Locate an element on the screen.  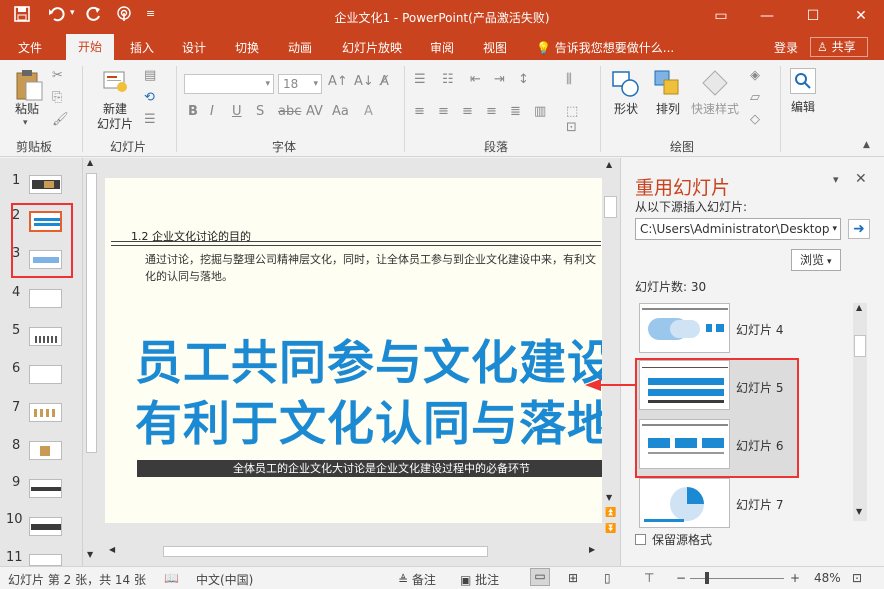
scroll-right-icon: ▶ is located at coordinates (592, 549).